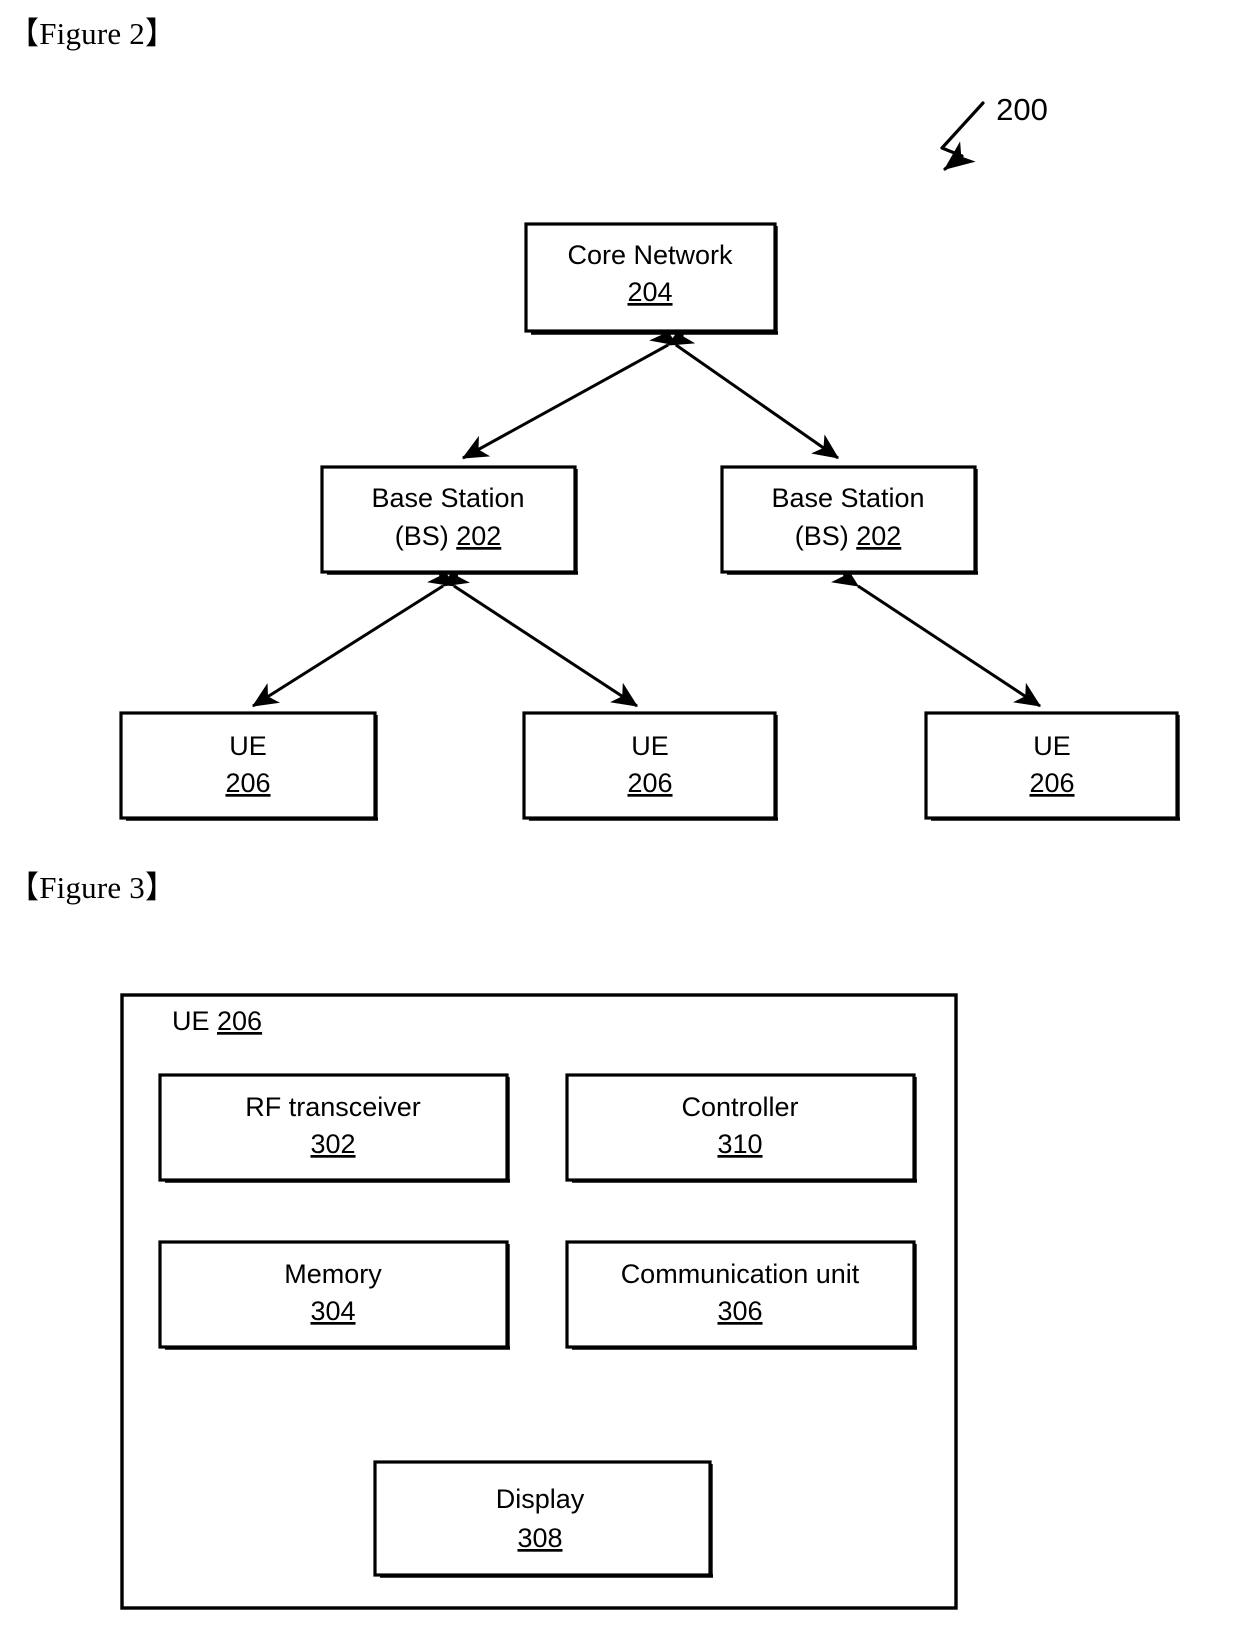  What do you see at coordinates (849, 520) in the screenshot?
I see `base-station-right-node: Base Station (BS) 202` at bounding box center [849, 520].